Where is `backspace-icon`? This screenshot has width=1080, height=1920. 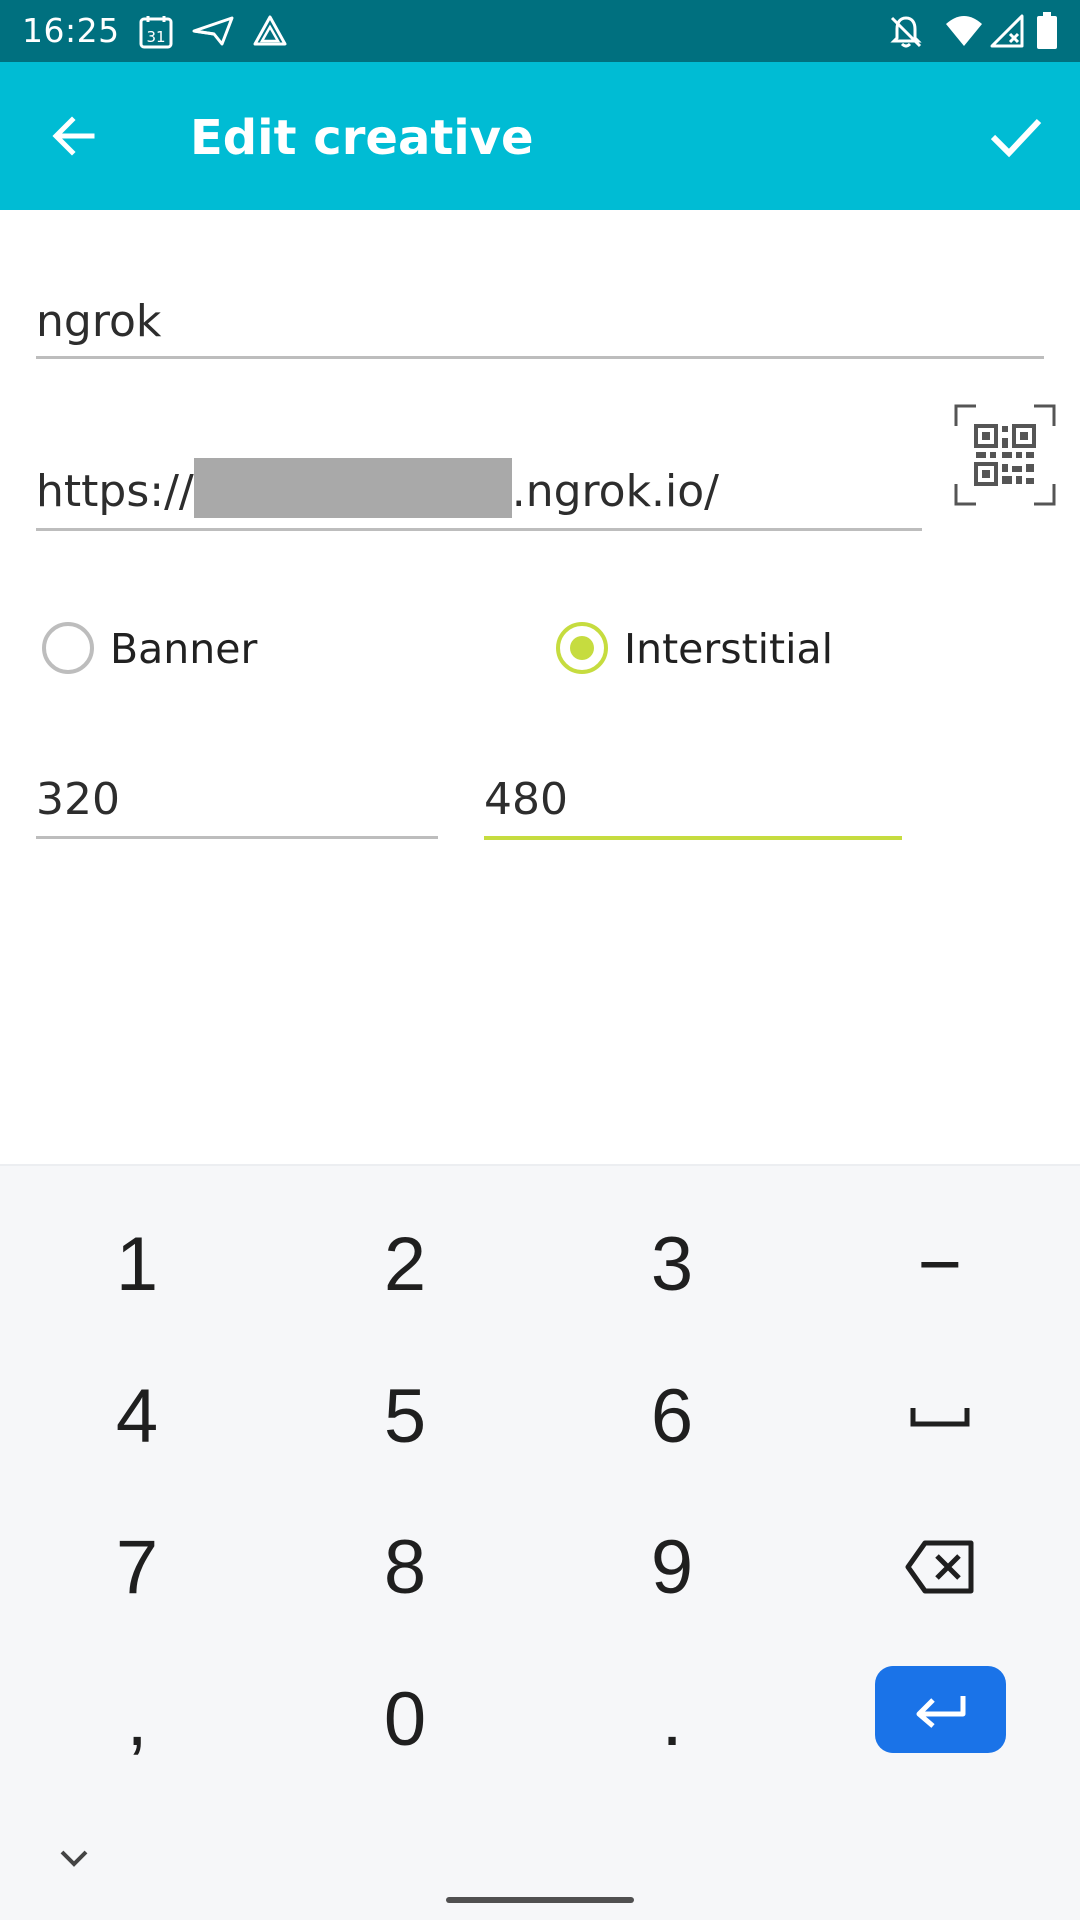
backspace-icon is located at coordinates (939, 1567).